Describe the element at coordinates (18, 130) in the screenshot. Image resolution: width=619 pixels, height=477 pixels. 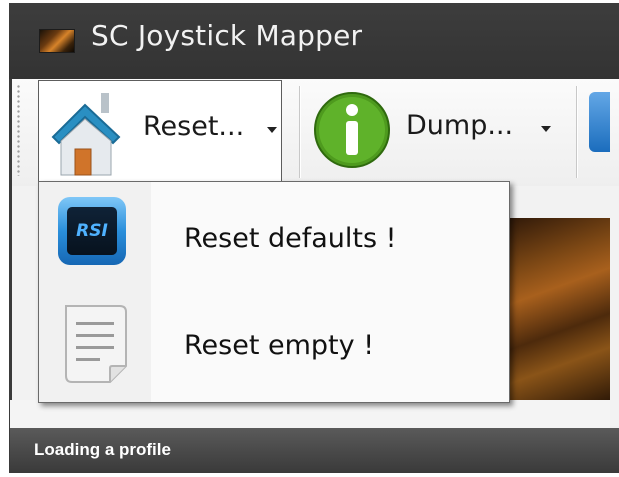
I see `toolbar-grip-handle` at that location.